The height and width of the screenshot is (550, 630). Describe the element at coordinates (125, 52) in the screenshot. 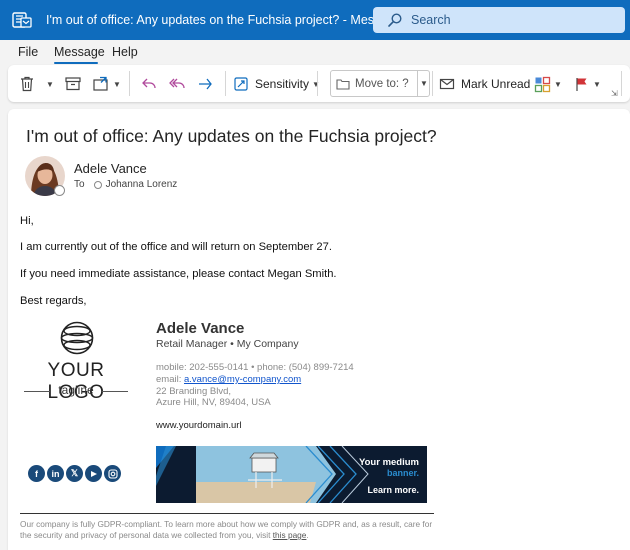

I see `menu-help: Help` at that location.